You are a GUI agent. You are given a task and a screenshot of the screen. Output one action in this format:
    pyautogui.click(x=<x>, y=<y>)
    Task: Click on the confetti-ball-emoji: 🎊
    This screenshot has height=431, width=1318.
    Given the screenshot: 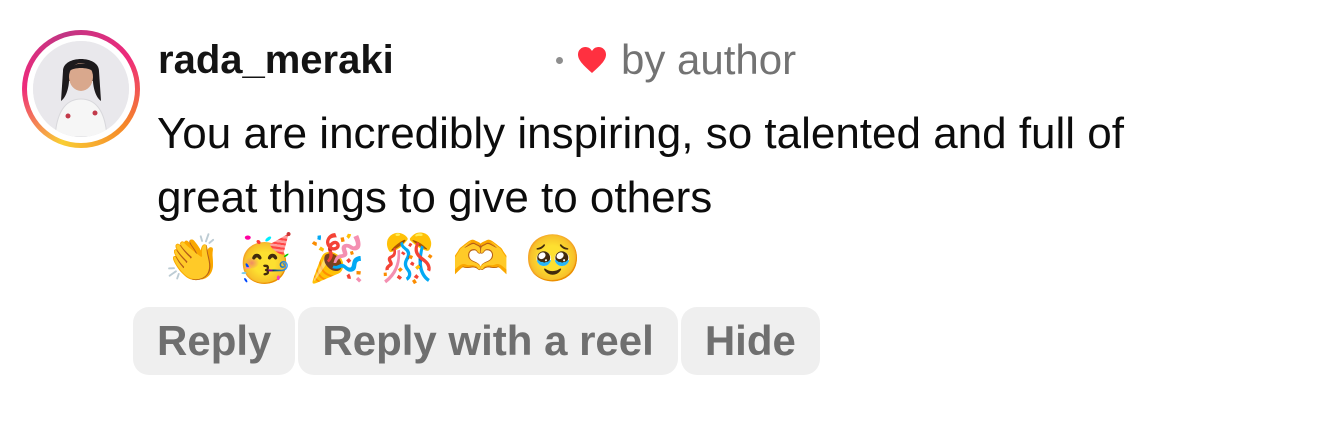 What is the action you would take?
    pyautogui.click(x=409, y=258)
    